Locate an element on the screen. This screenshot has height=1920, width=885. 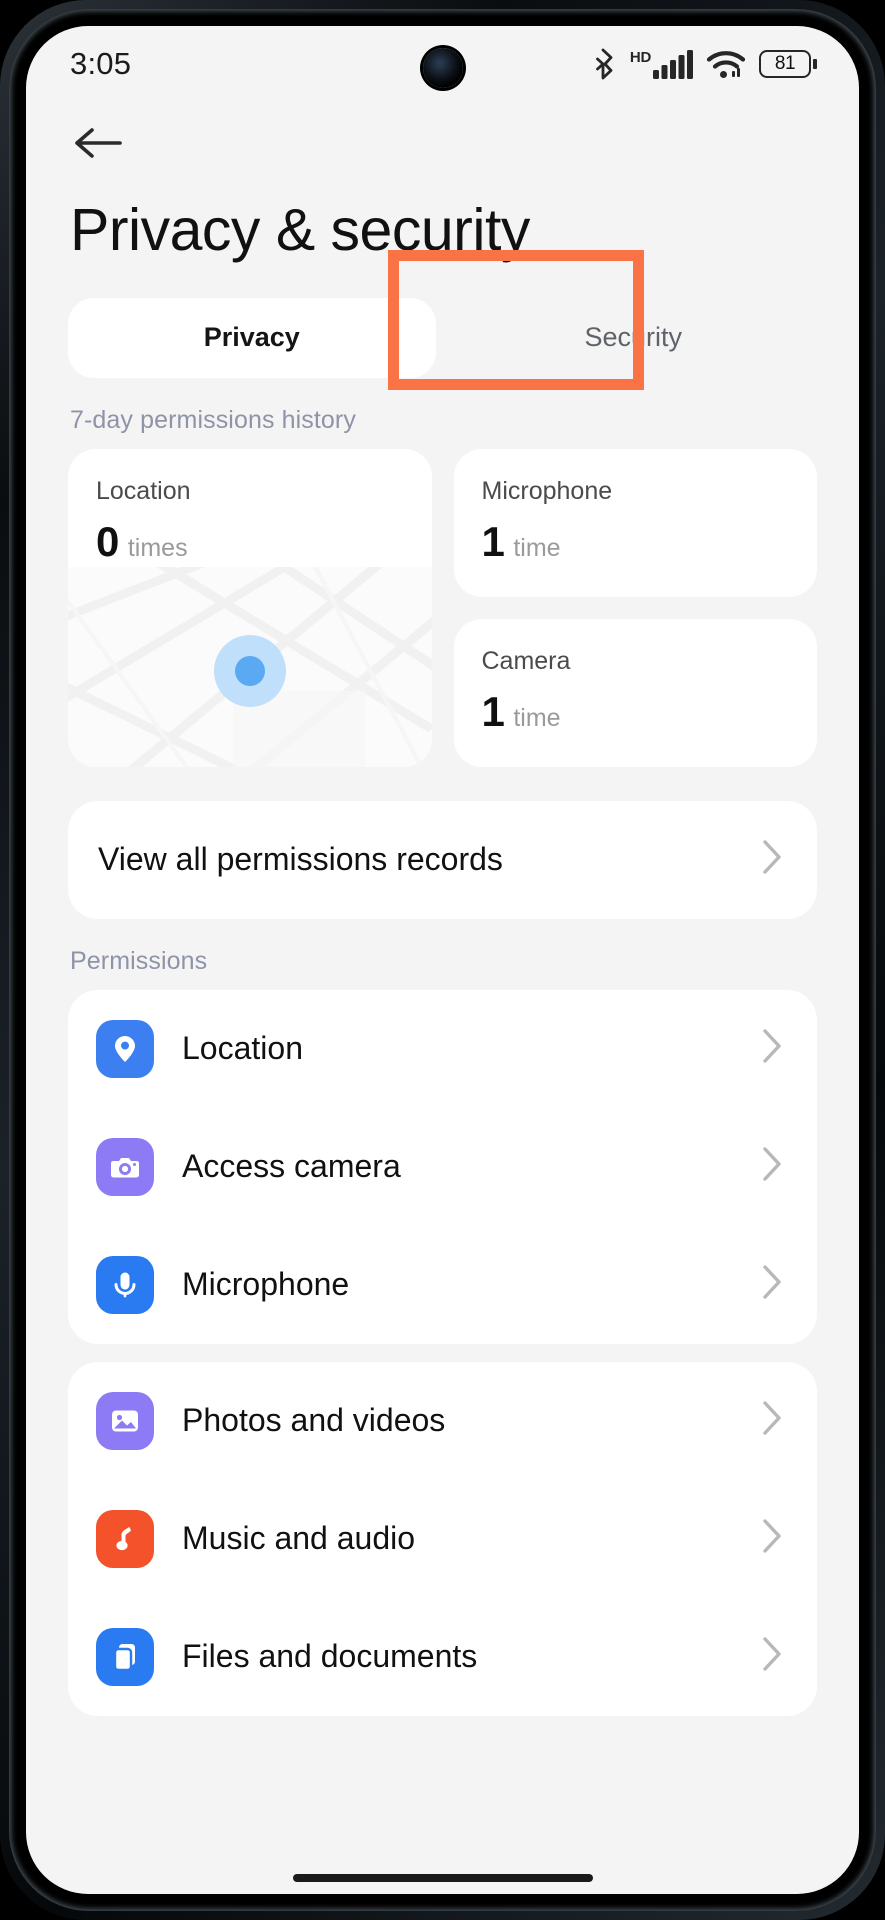
status-bar: 3:05 HD 81 is located at coordinates (442, 64).